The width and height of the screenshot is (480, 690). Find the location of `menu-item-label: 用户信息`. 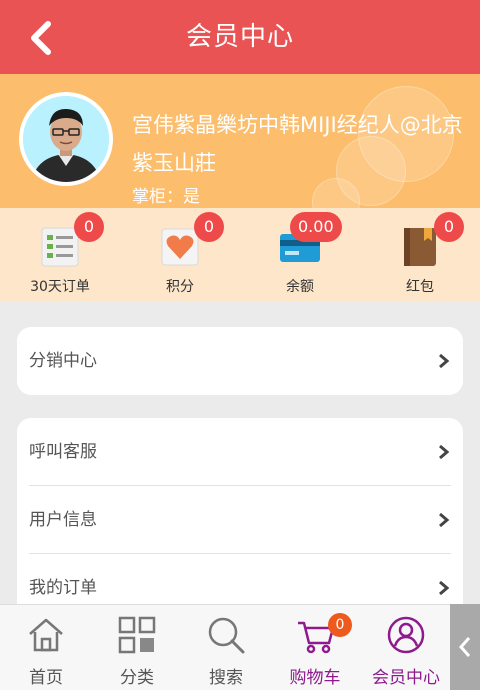

menu-item-label: 用户信息 is located at coordinates (63, 520).